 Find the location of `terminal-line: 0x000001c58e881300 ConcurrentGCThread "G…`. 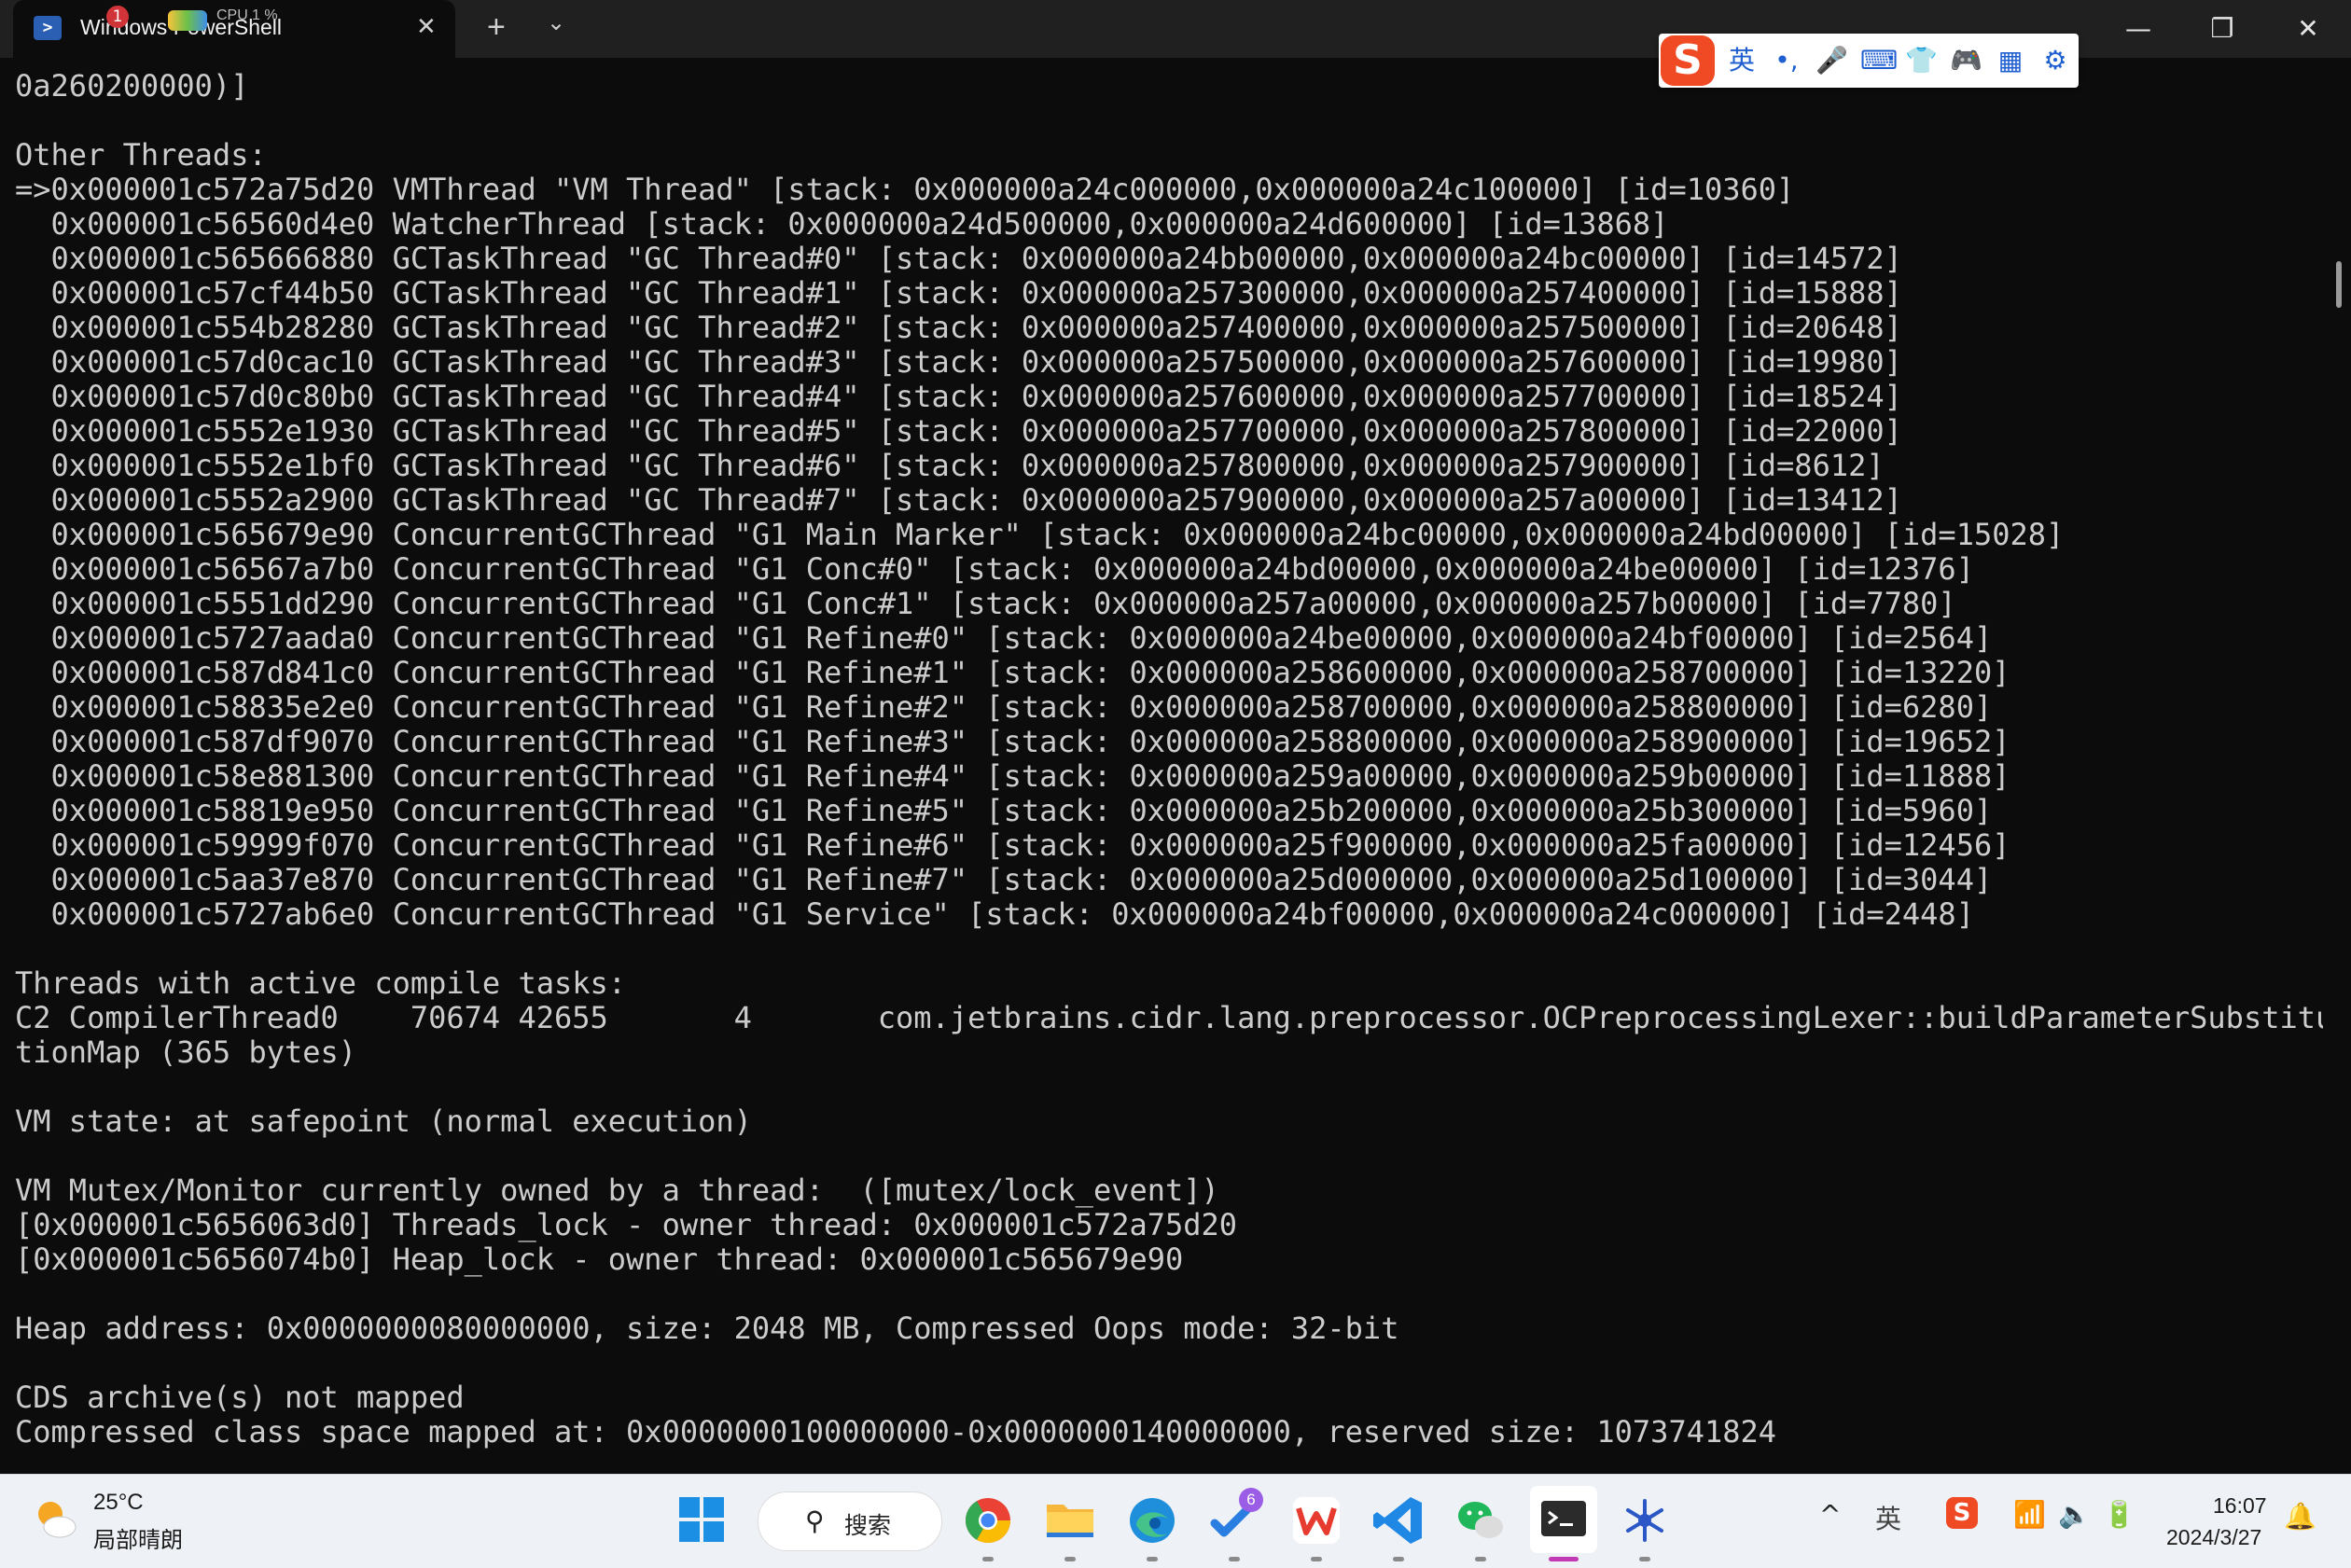

terminal-line: 0x000001c58e881300 ConcurrentGCThread "G… is located at coordinates (1012, 776).